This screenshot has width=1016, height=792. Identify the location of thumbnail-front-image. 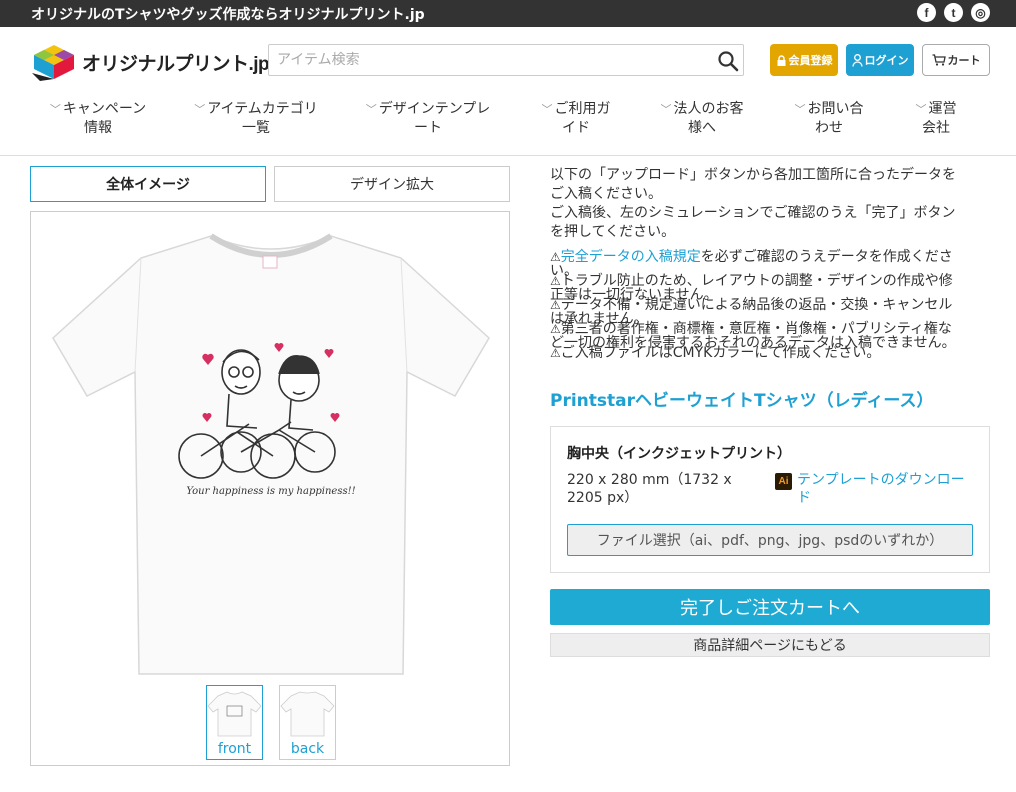
(234, 714).